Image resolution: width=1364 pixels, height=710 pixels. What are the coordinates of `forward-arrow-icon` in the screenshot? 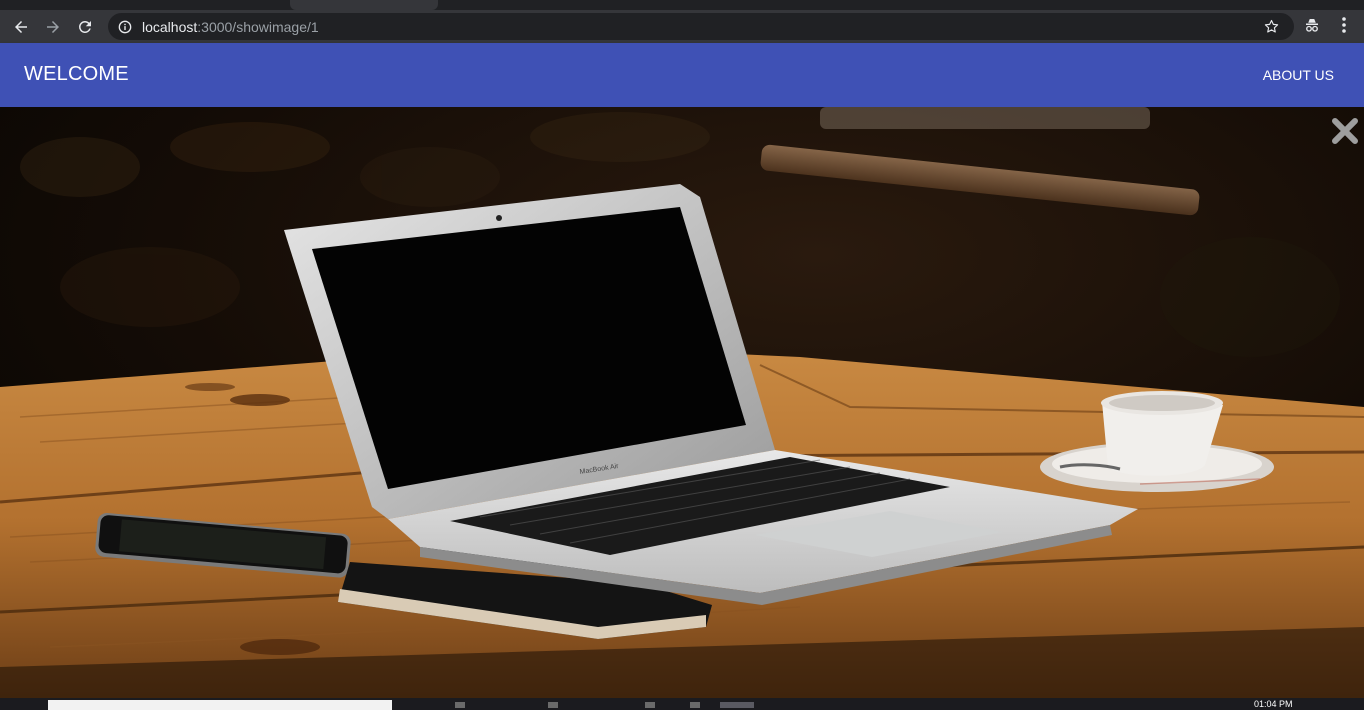 It's located at (53, 26).